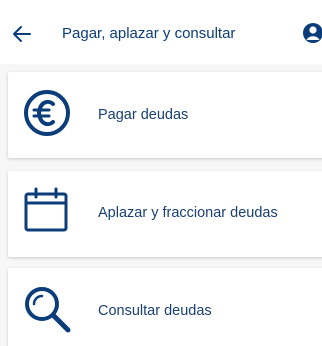  What do you see at coordinates (188, 213) in the screenshot?
I see `menu-item-label: Aplazar y fraccionar deudas` at bounding box center [188, 213].